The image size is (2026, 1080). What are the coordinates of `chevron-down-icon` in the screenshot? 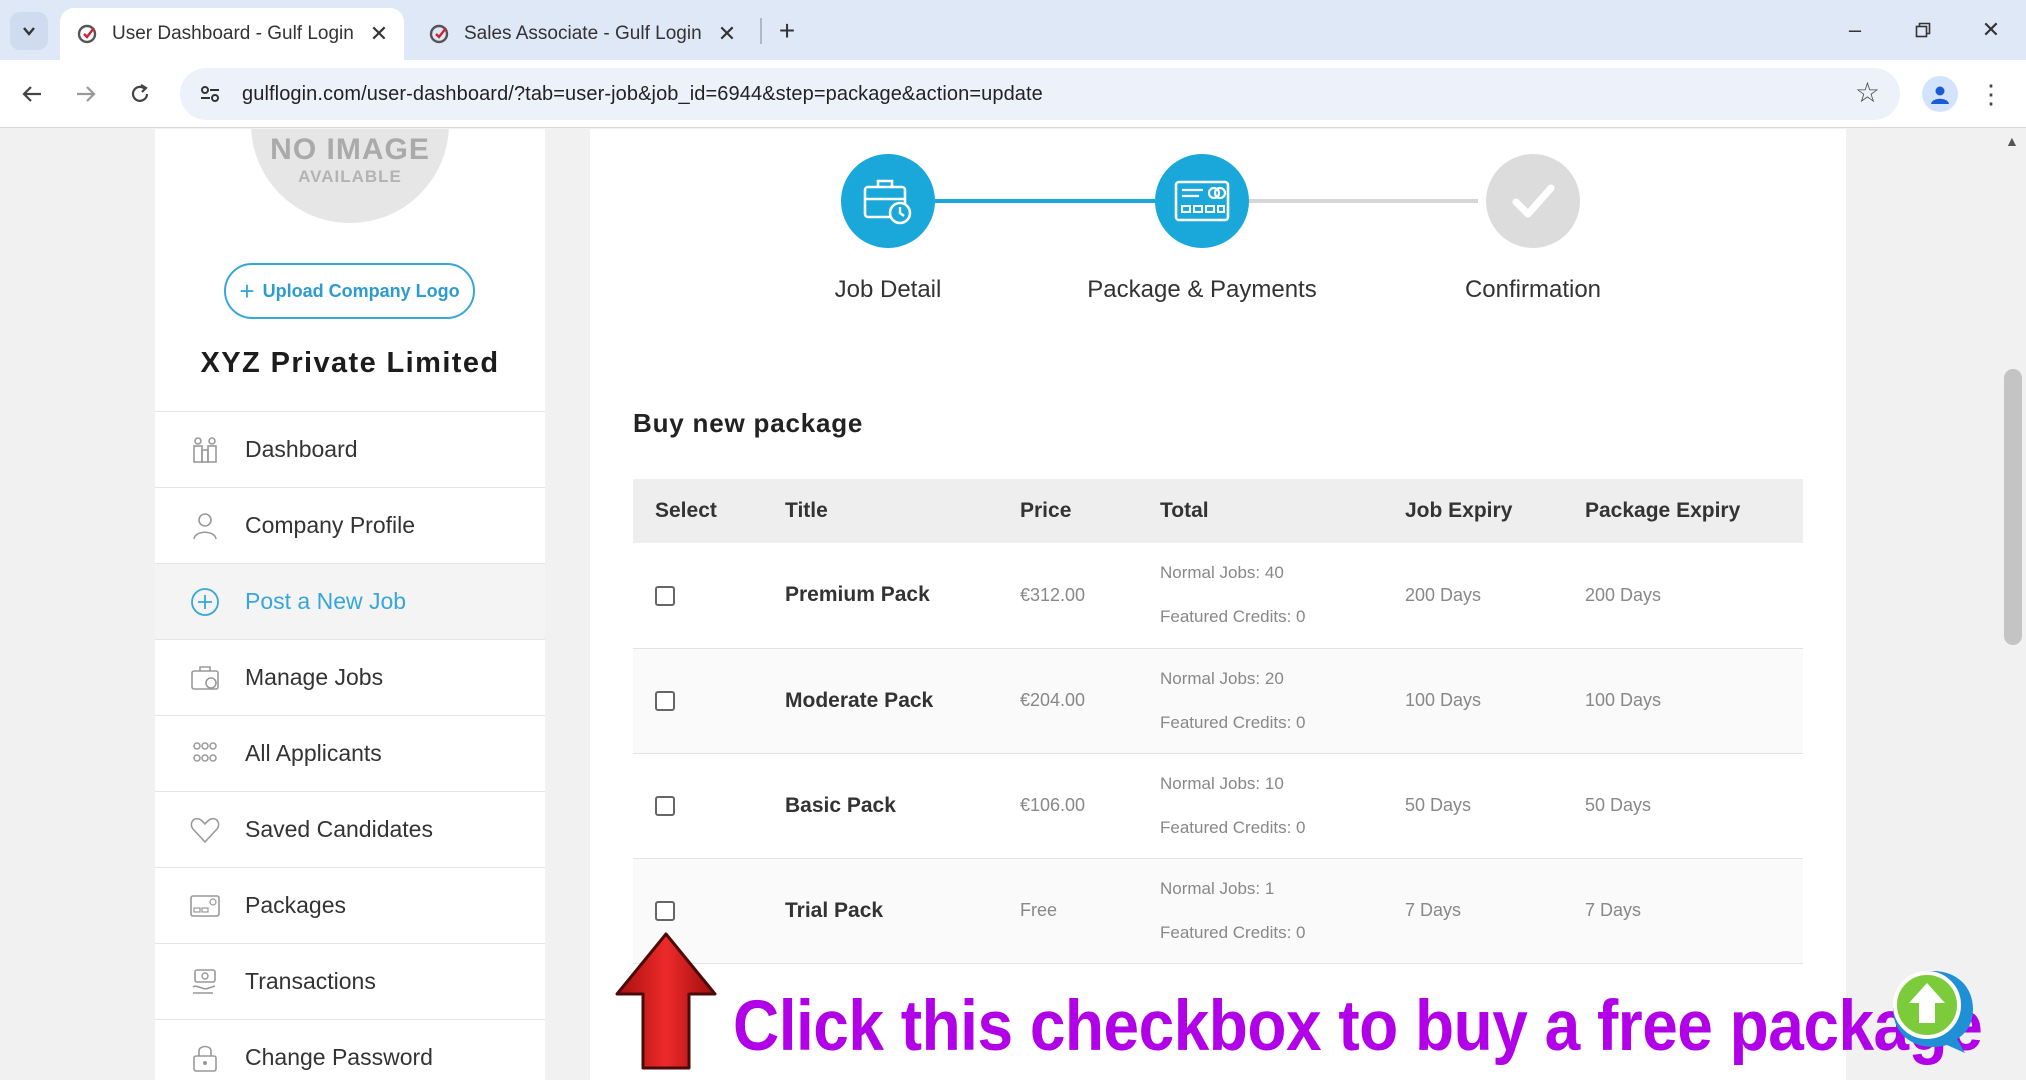 It's located at (29, 31).